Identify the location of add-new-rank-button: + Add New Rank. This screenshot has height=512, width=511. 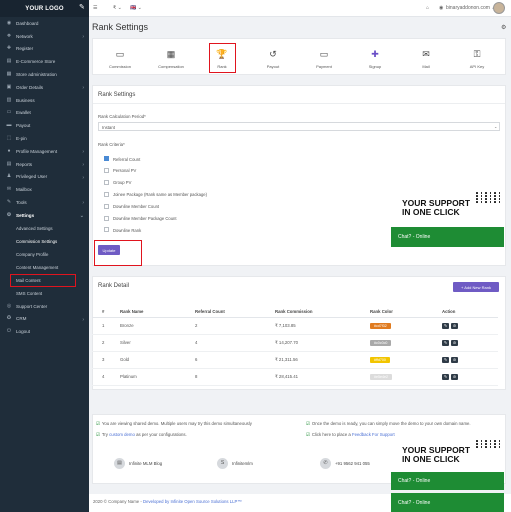
(476, 287).